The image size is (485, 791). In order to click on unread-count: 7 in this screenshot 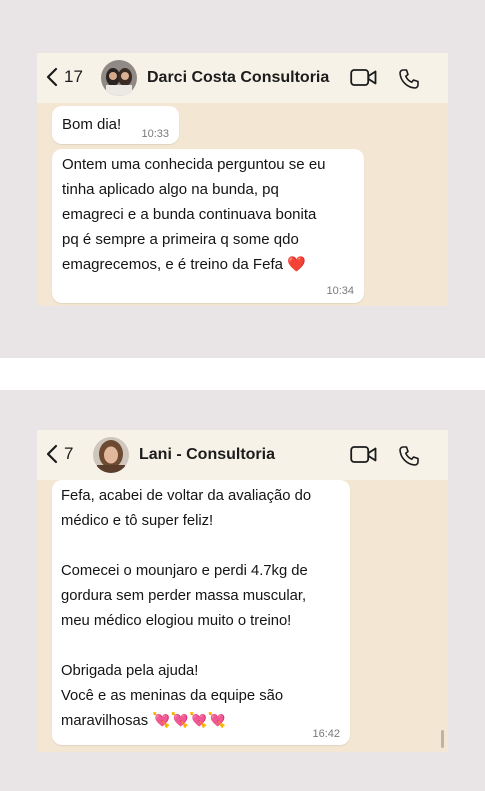, I will do `click(69, 453)`.